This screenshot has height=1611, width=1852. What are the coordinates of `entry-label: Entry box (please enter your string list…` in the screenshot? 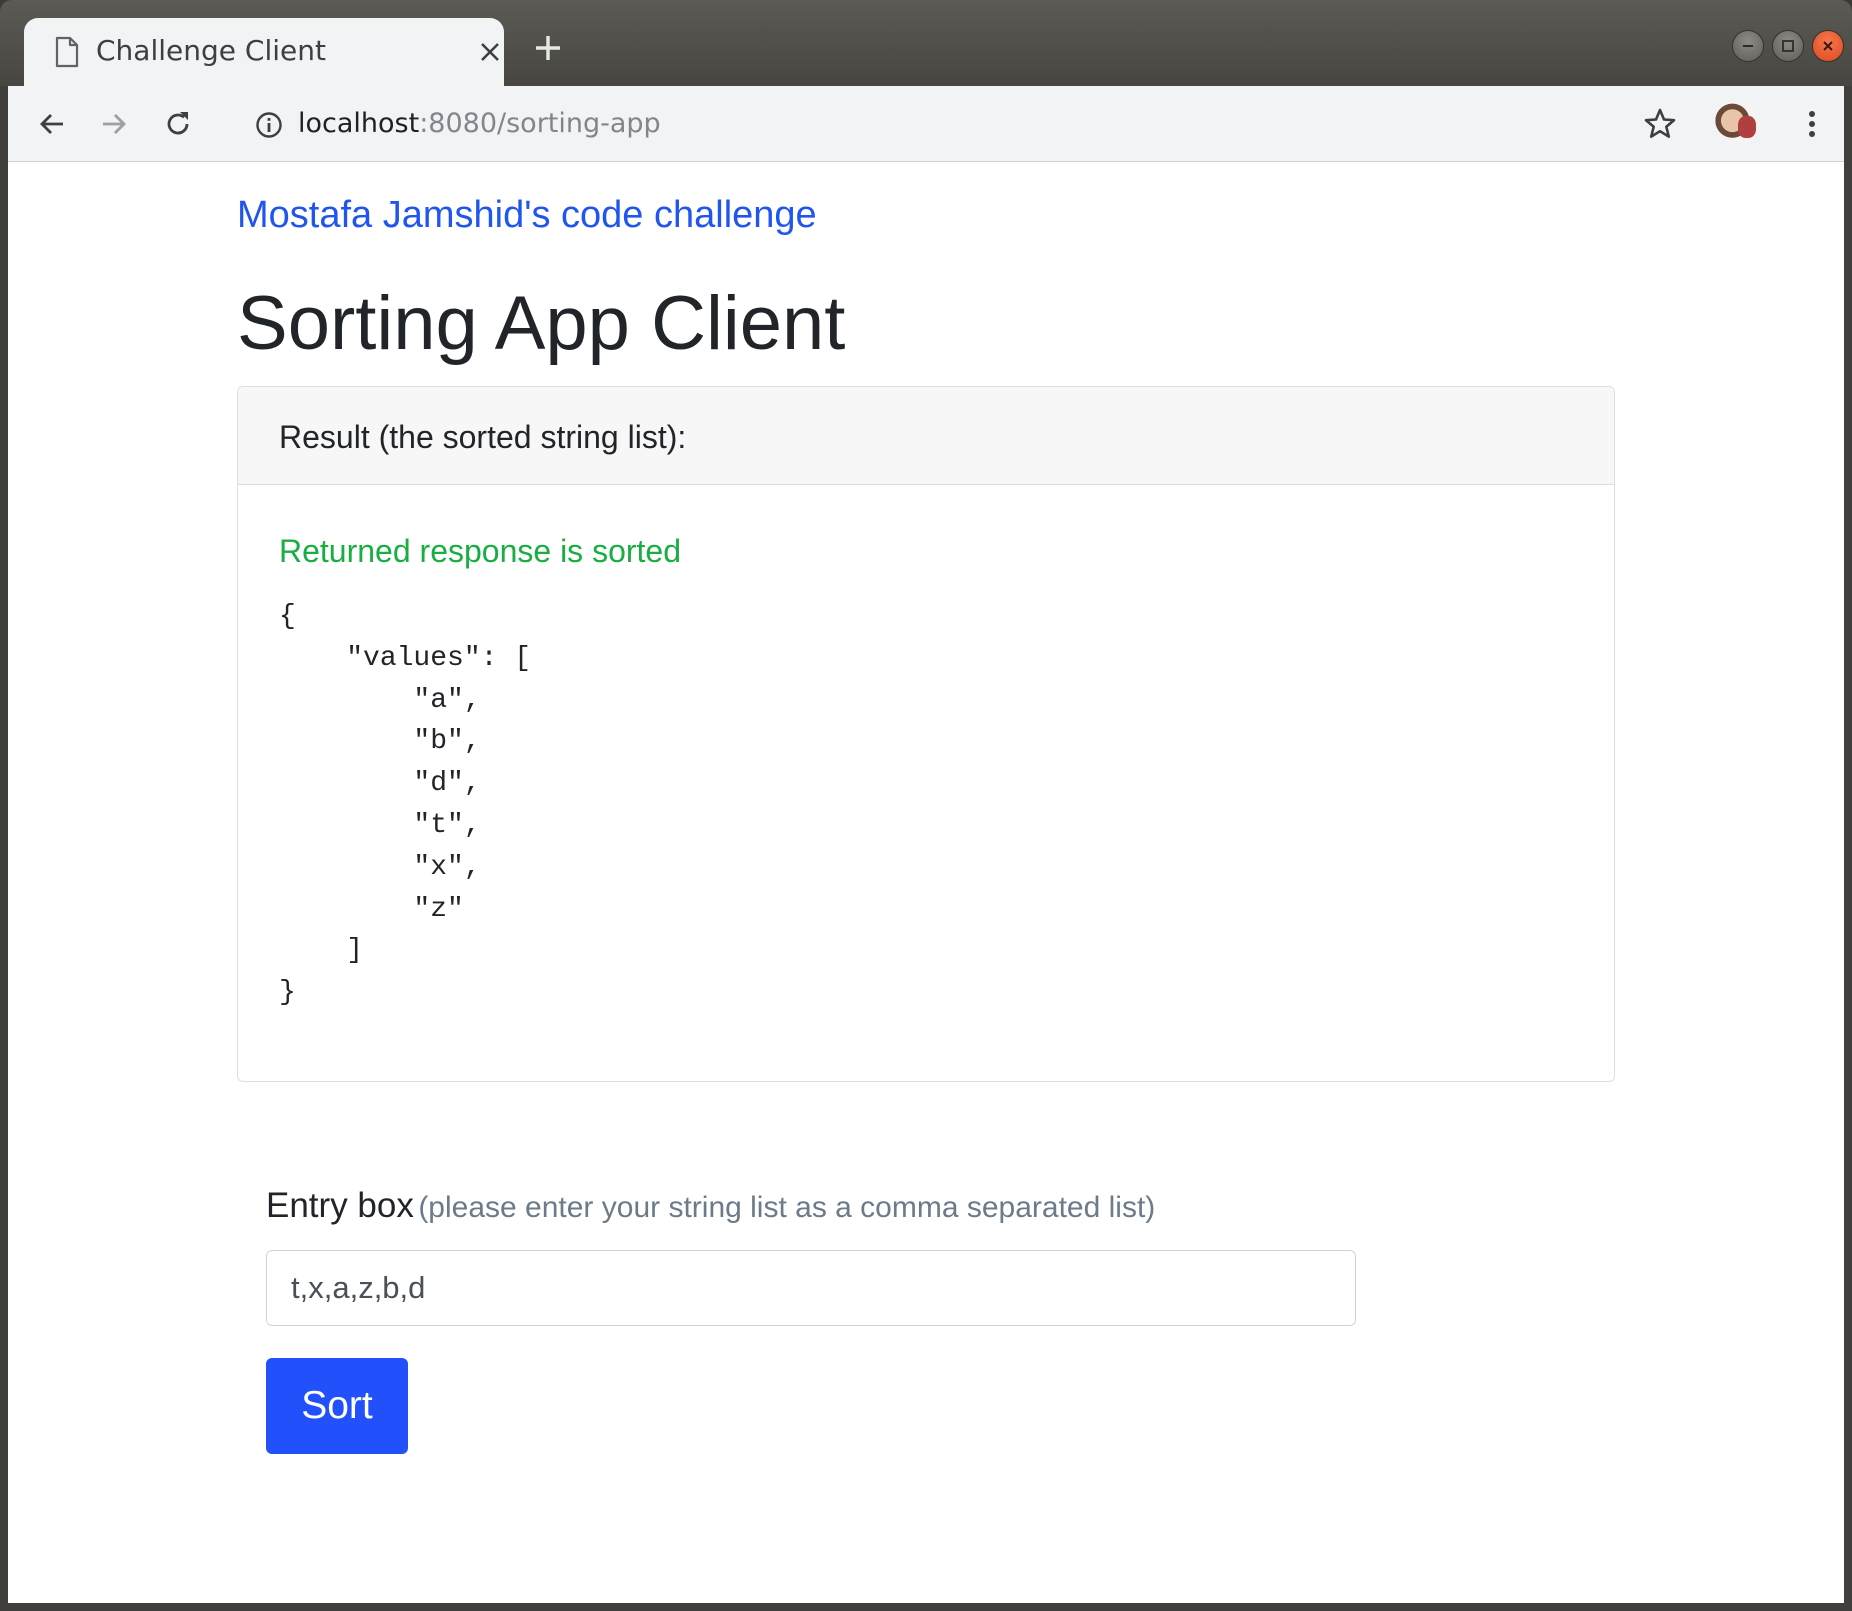 It's located at (710, 1206).